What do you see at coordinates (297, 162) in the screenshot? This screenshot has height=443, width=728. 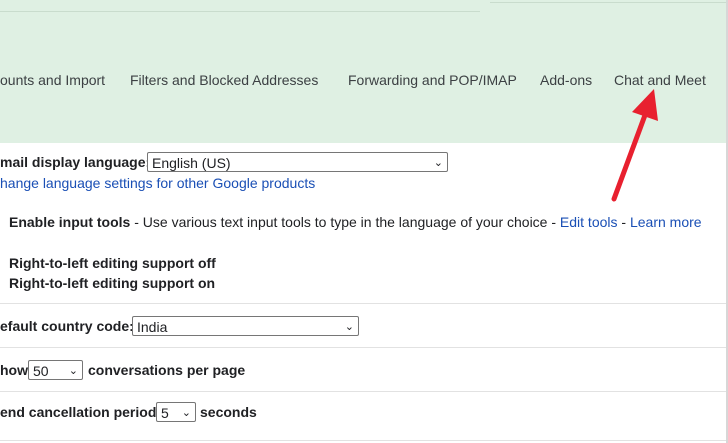 I see `display-language-select: English (US) ⌄` at bounding box center [297, 162].